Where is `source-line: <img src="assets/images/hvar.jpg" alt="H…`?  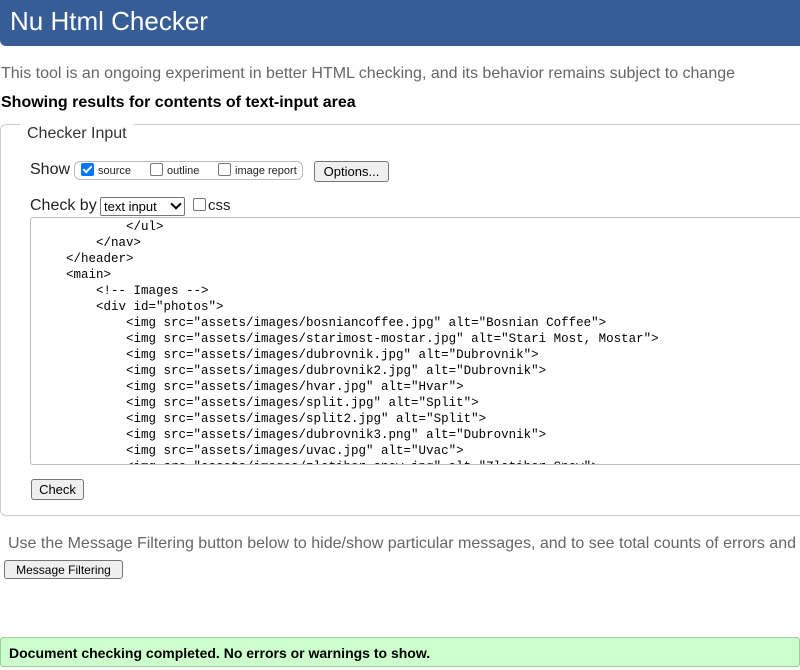
source-line: <img src="assets/images/hvar.jpg" alt="H… is located at coordinates (295, 387).